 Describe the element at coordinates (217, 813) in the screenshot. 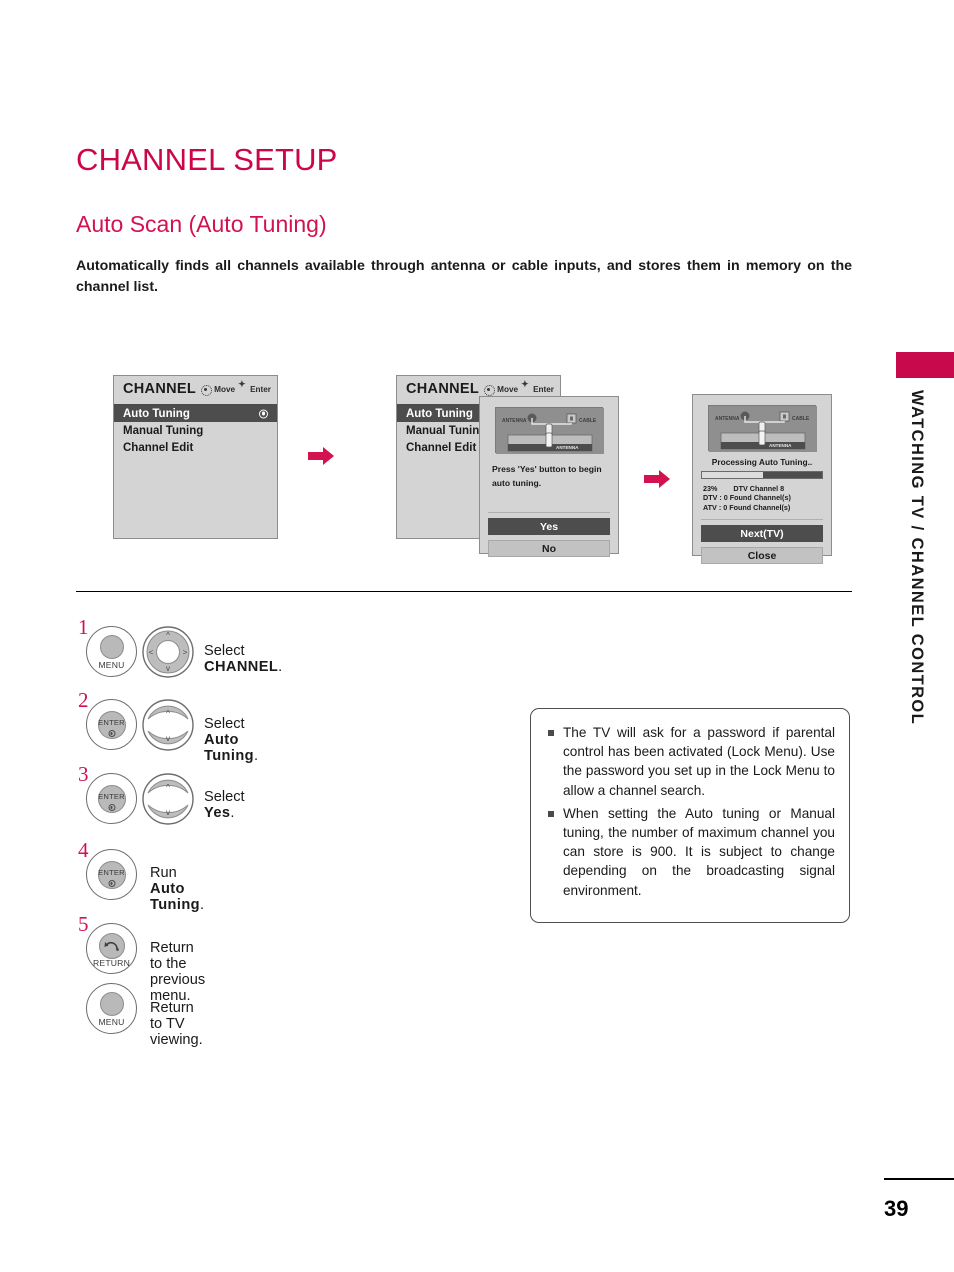

I see `step-text-bold: Yes` at that location.